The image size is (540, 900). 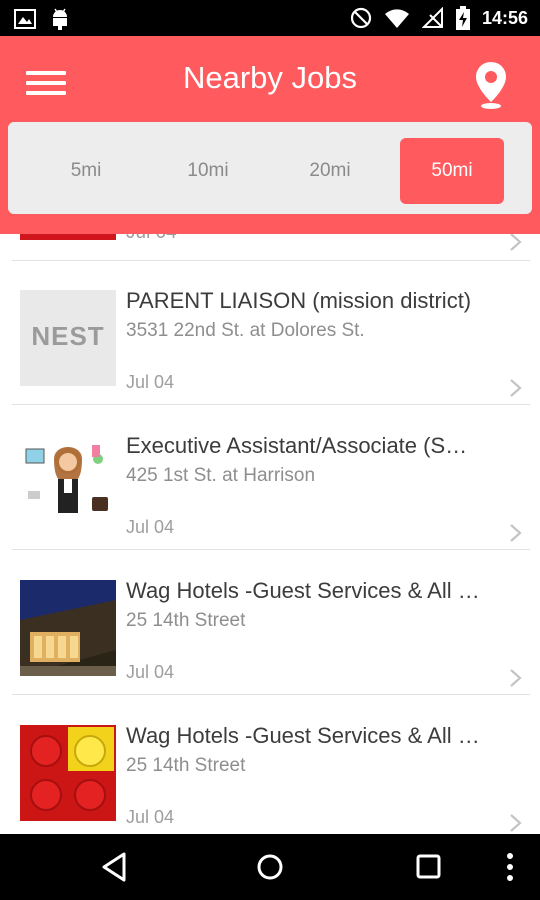 I want to click on system-nav-bar, so click(x=270, y=867).